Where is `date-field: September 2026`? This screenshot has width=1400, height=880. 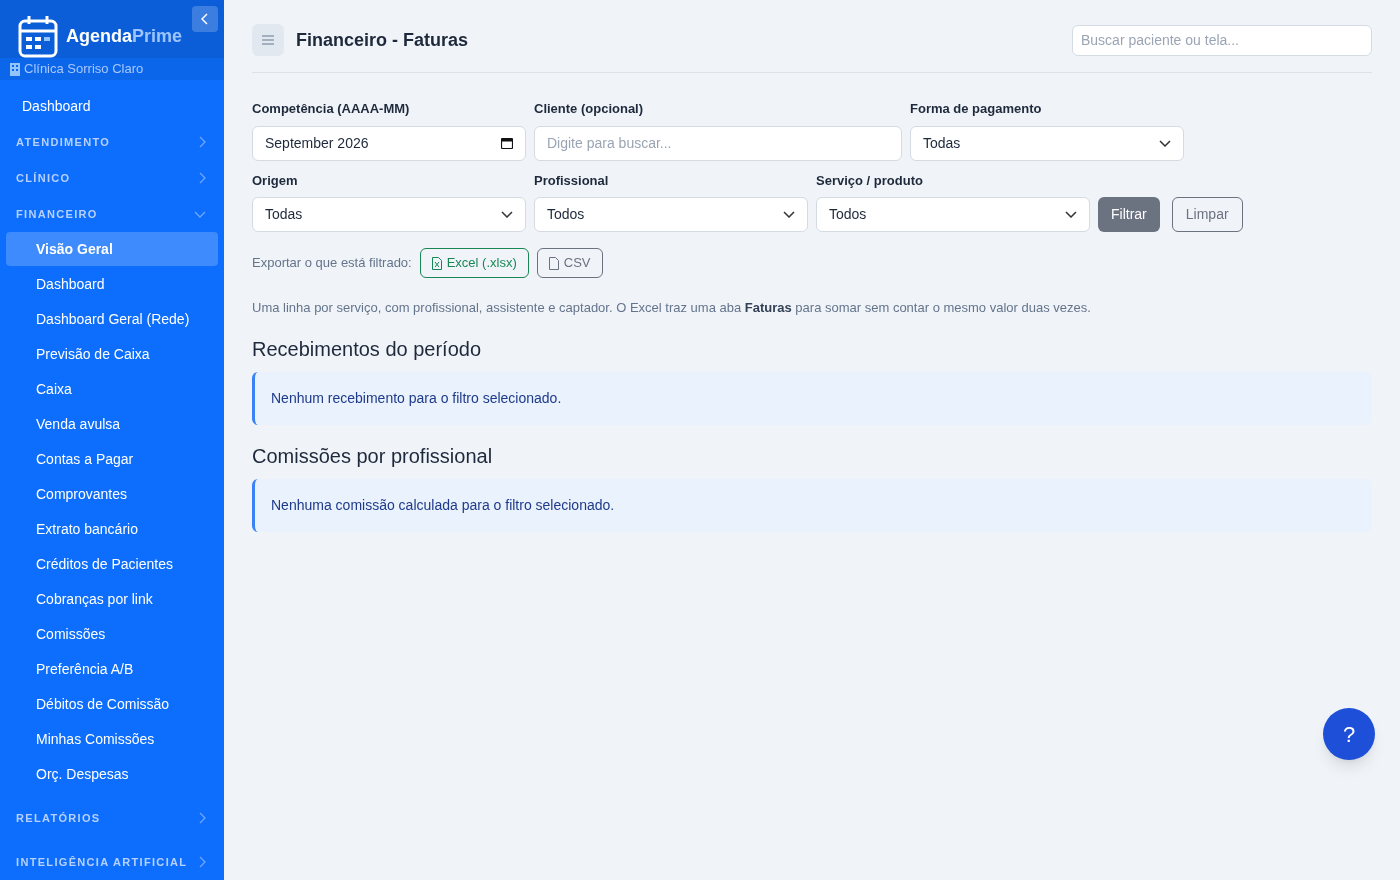
date-field: September 2026 is located at coordinates (389, 143).